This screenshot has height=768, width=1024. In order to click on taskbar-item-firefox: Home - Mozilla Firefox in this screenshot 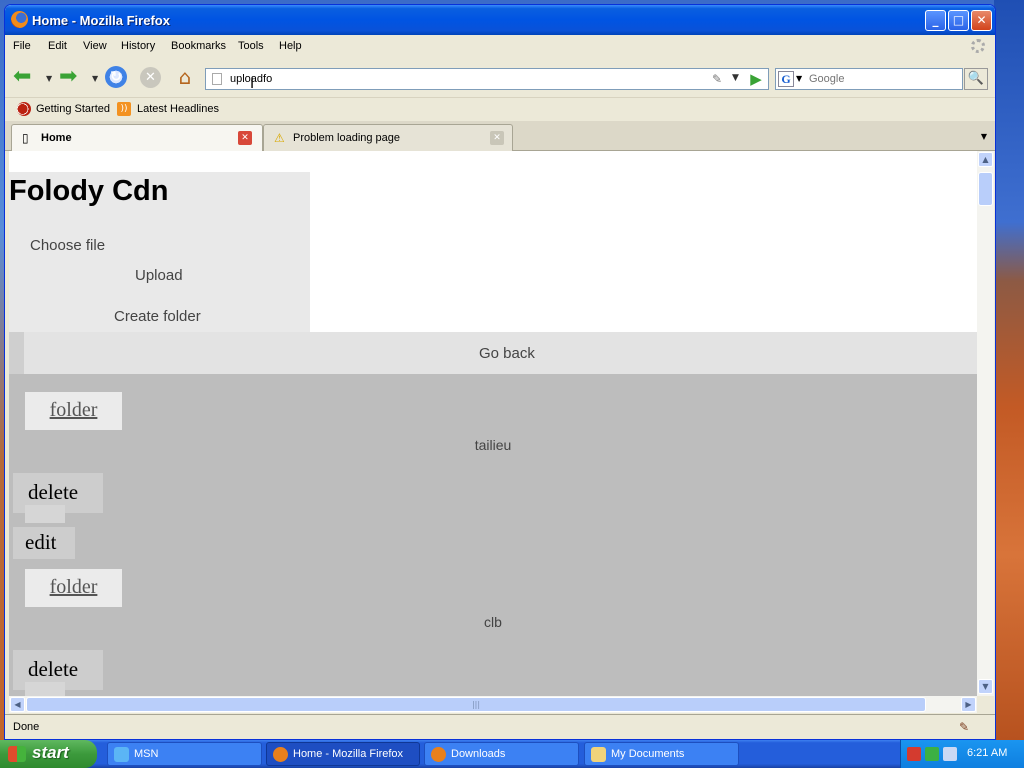, I will do `click(343, 754)`.